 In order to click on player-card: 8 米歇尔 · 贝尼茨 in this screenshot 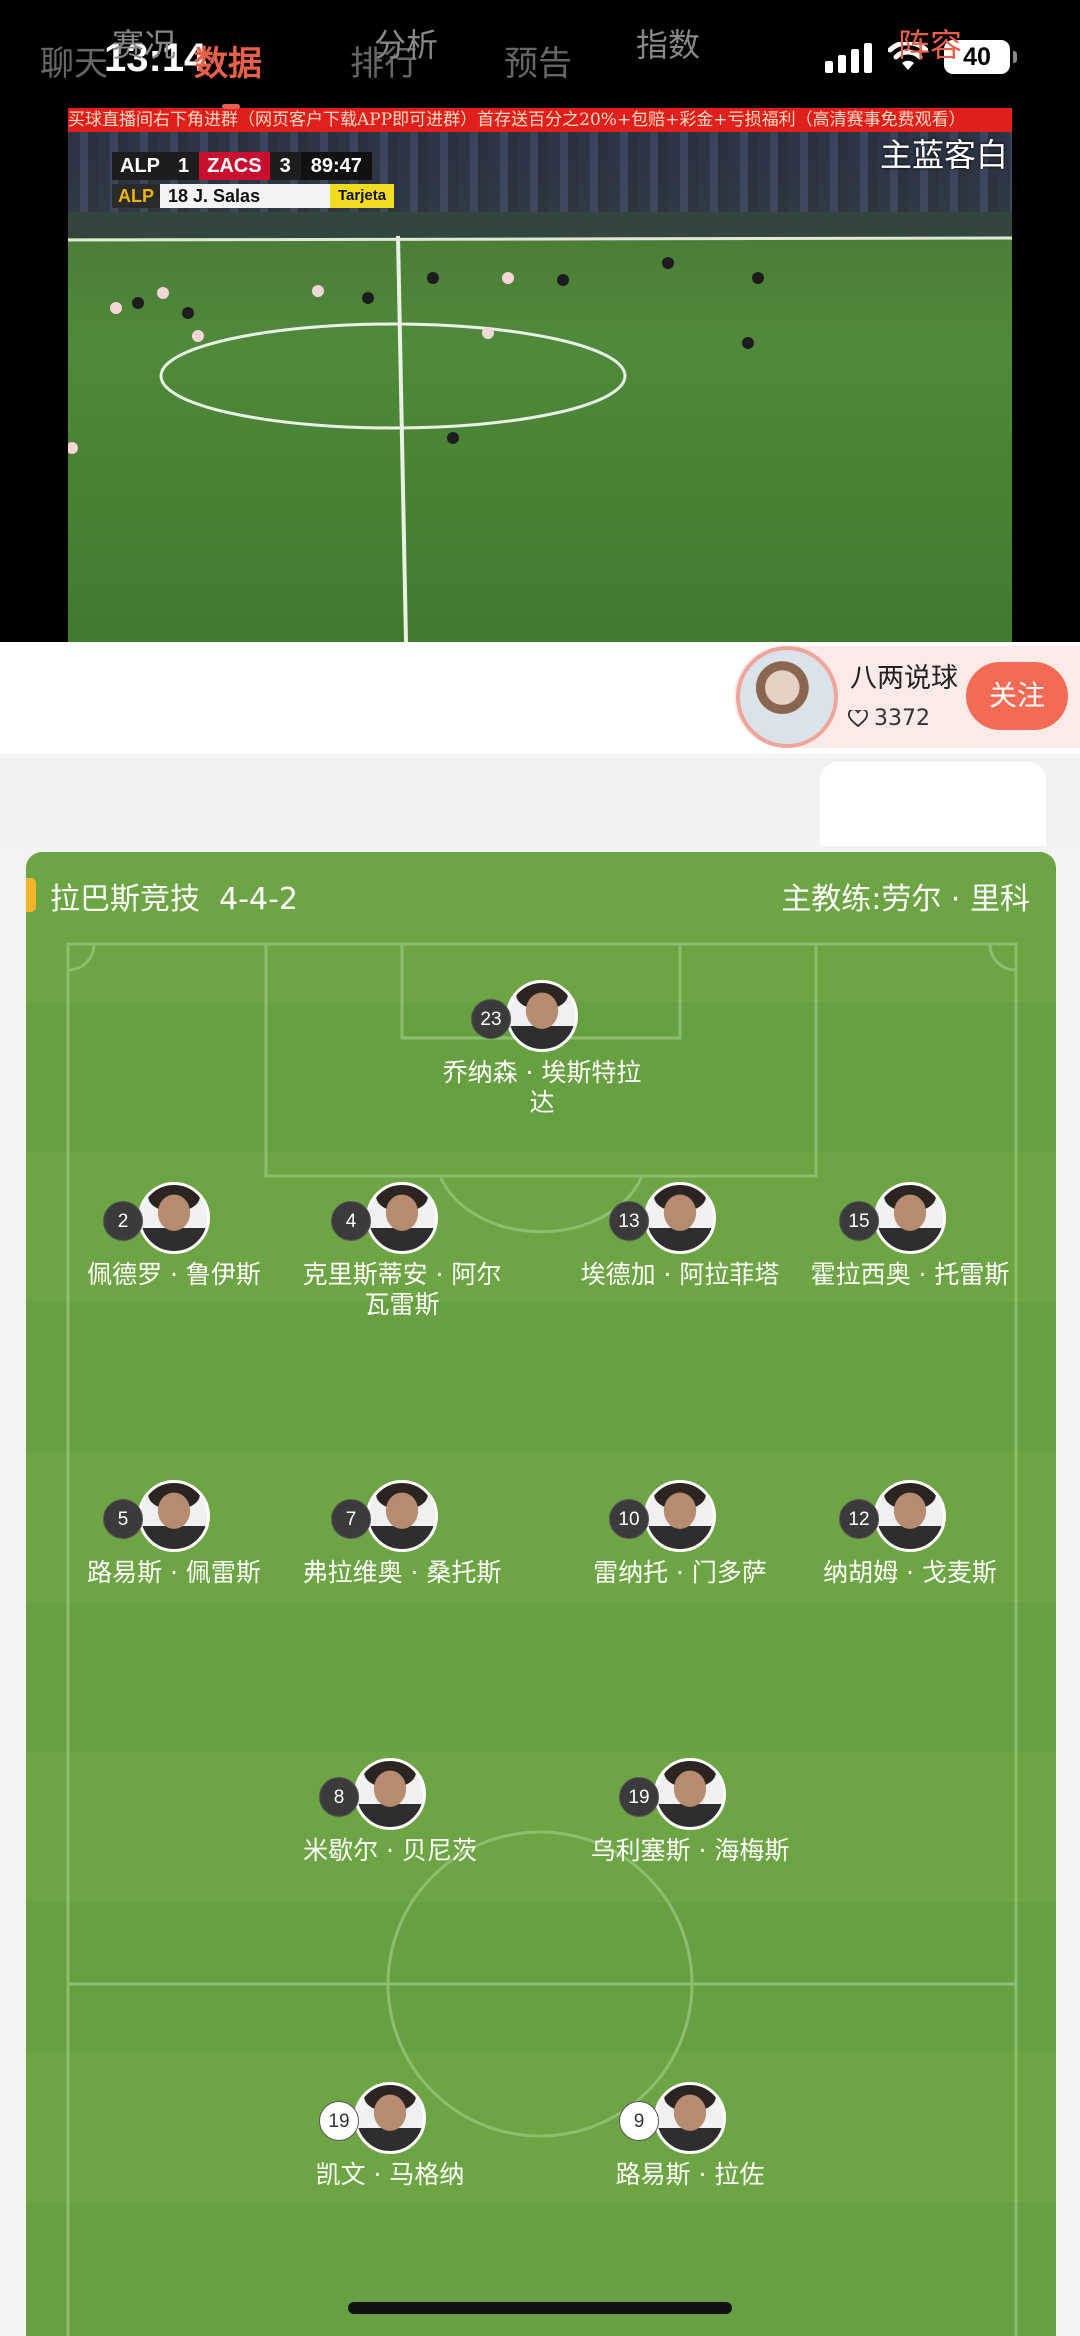, I will do `click(390, 1812)`.